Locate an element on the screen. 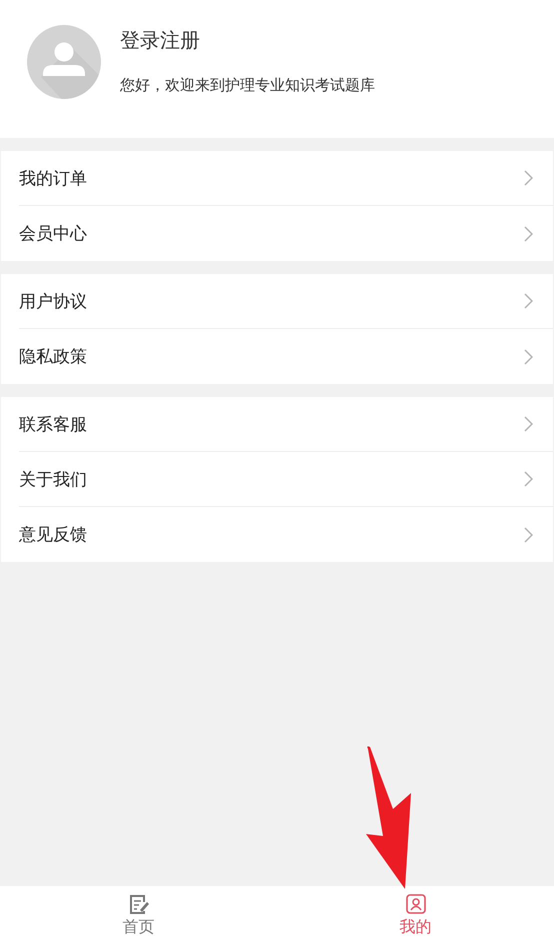  menu-item: 用户协议 is located at coordinates (286, 301).